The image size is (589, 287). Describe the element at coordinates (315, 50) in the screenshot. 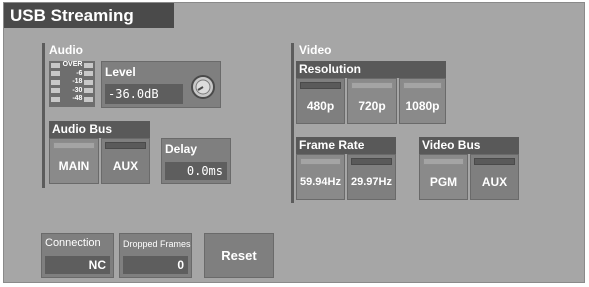

I see `video-group-label: Video` at that location.